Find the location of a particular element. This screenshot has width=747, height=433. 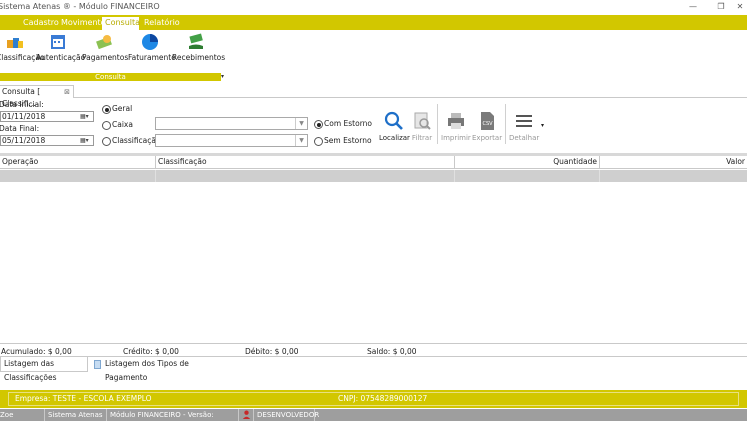

menu-movimento: Movimento is located at coordinates (83, 22).